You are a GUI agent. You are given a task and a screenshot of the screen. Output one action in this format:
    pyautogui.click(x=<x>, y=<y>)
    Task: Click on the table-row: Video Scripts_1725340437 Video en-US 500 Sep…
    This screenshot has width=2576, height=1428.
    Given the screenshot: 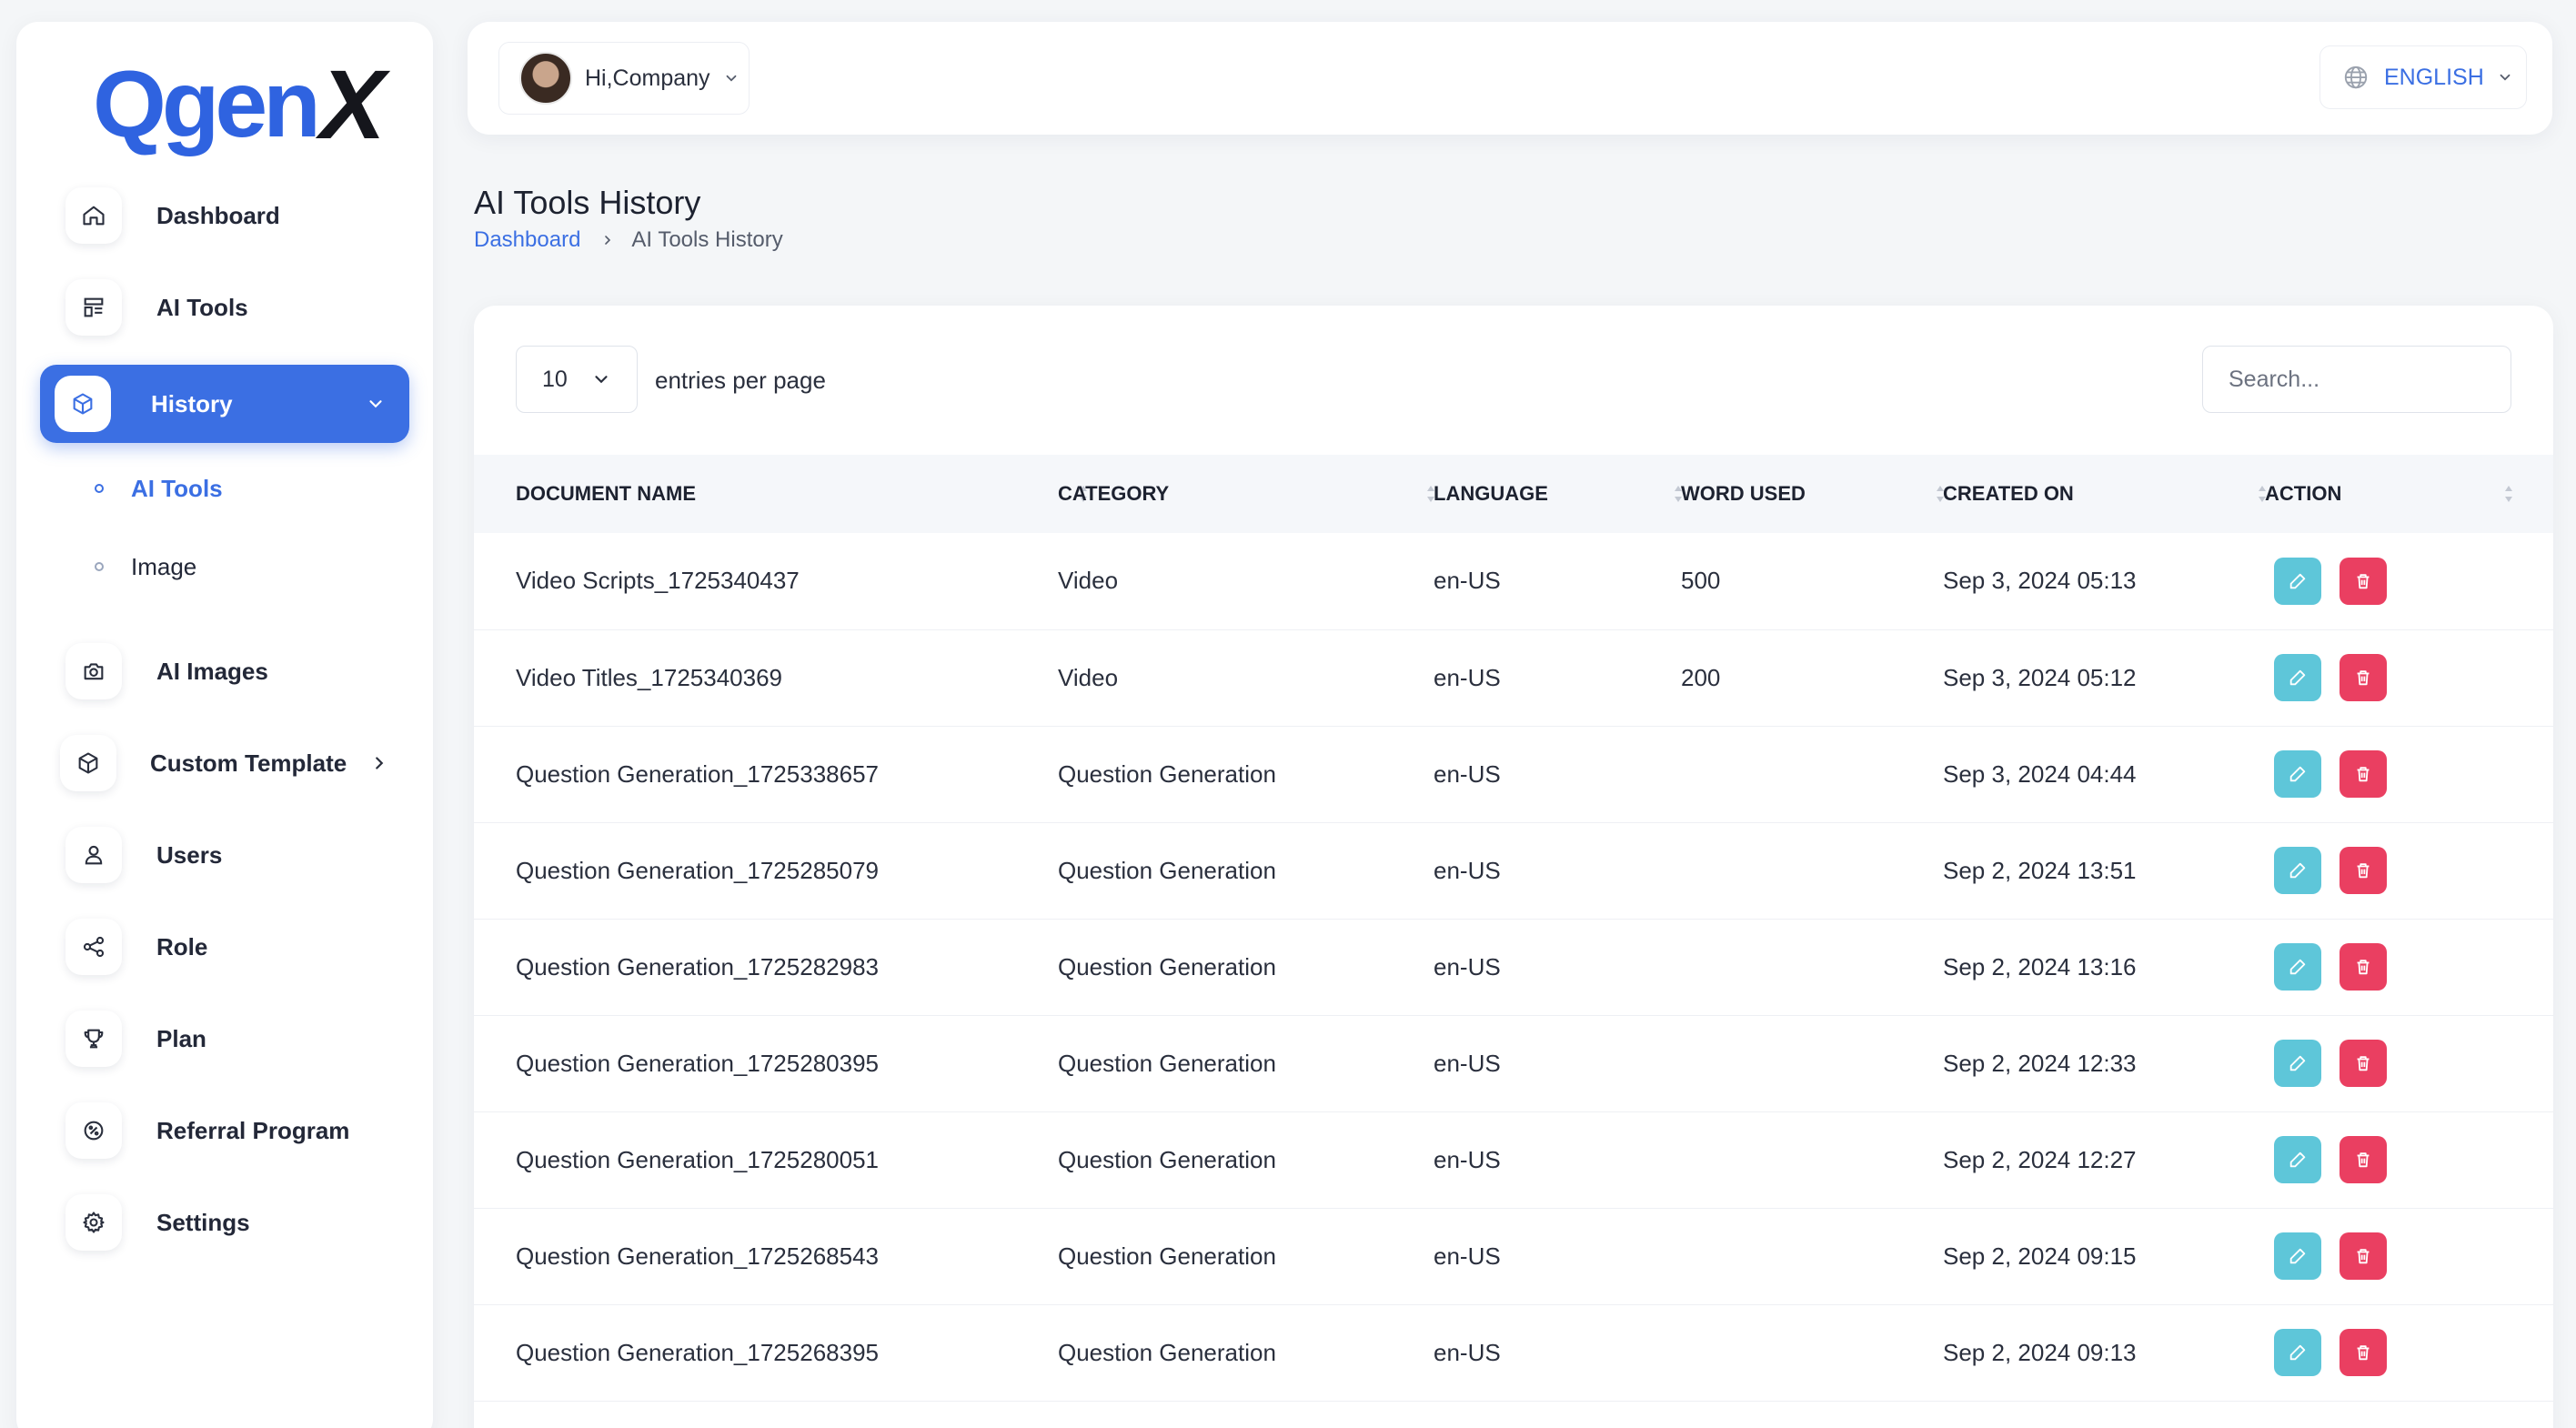 What is the action you would take?
    pyautogui.click(x=1513, y=581)
    